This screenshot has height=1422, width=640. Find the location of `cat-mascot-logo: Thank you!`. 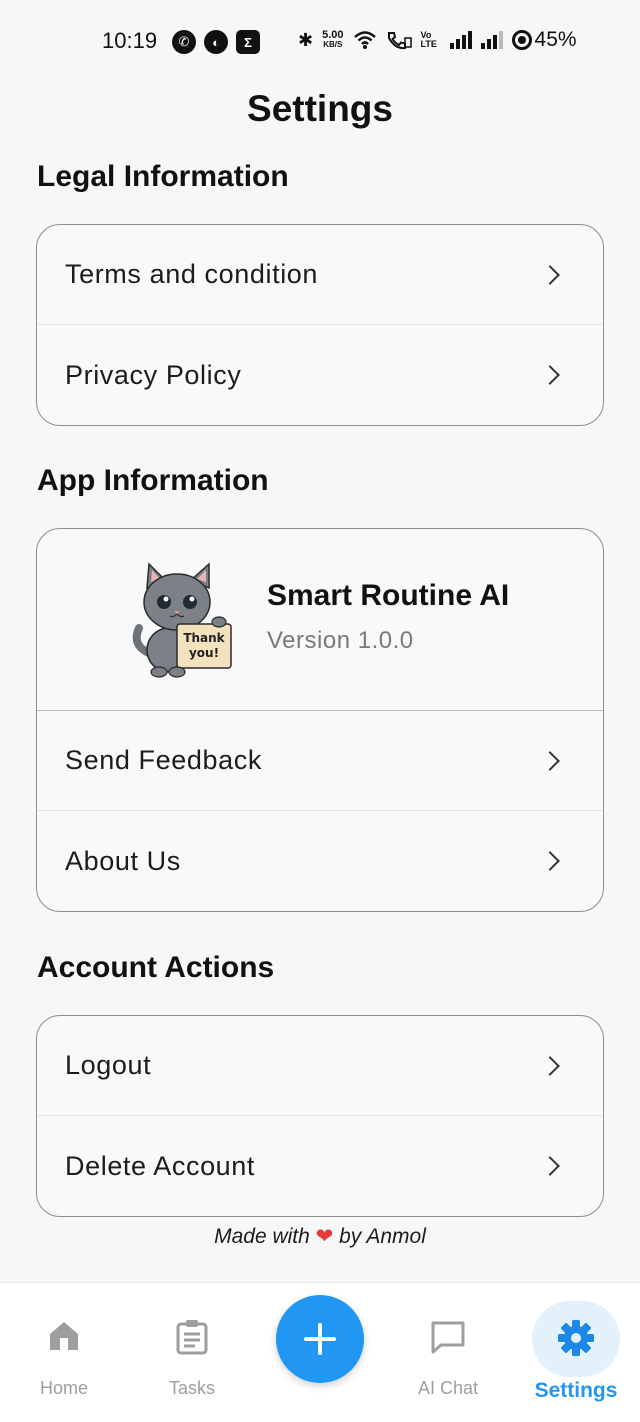

cat-mascot-logo: Thank you! is located at coordinates (182, 619).